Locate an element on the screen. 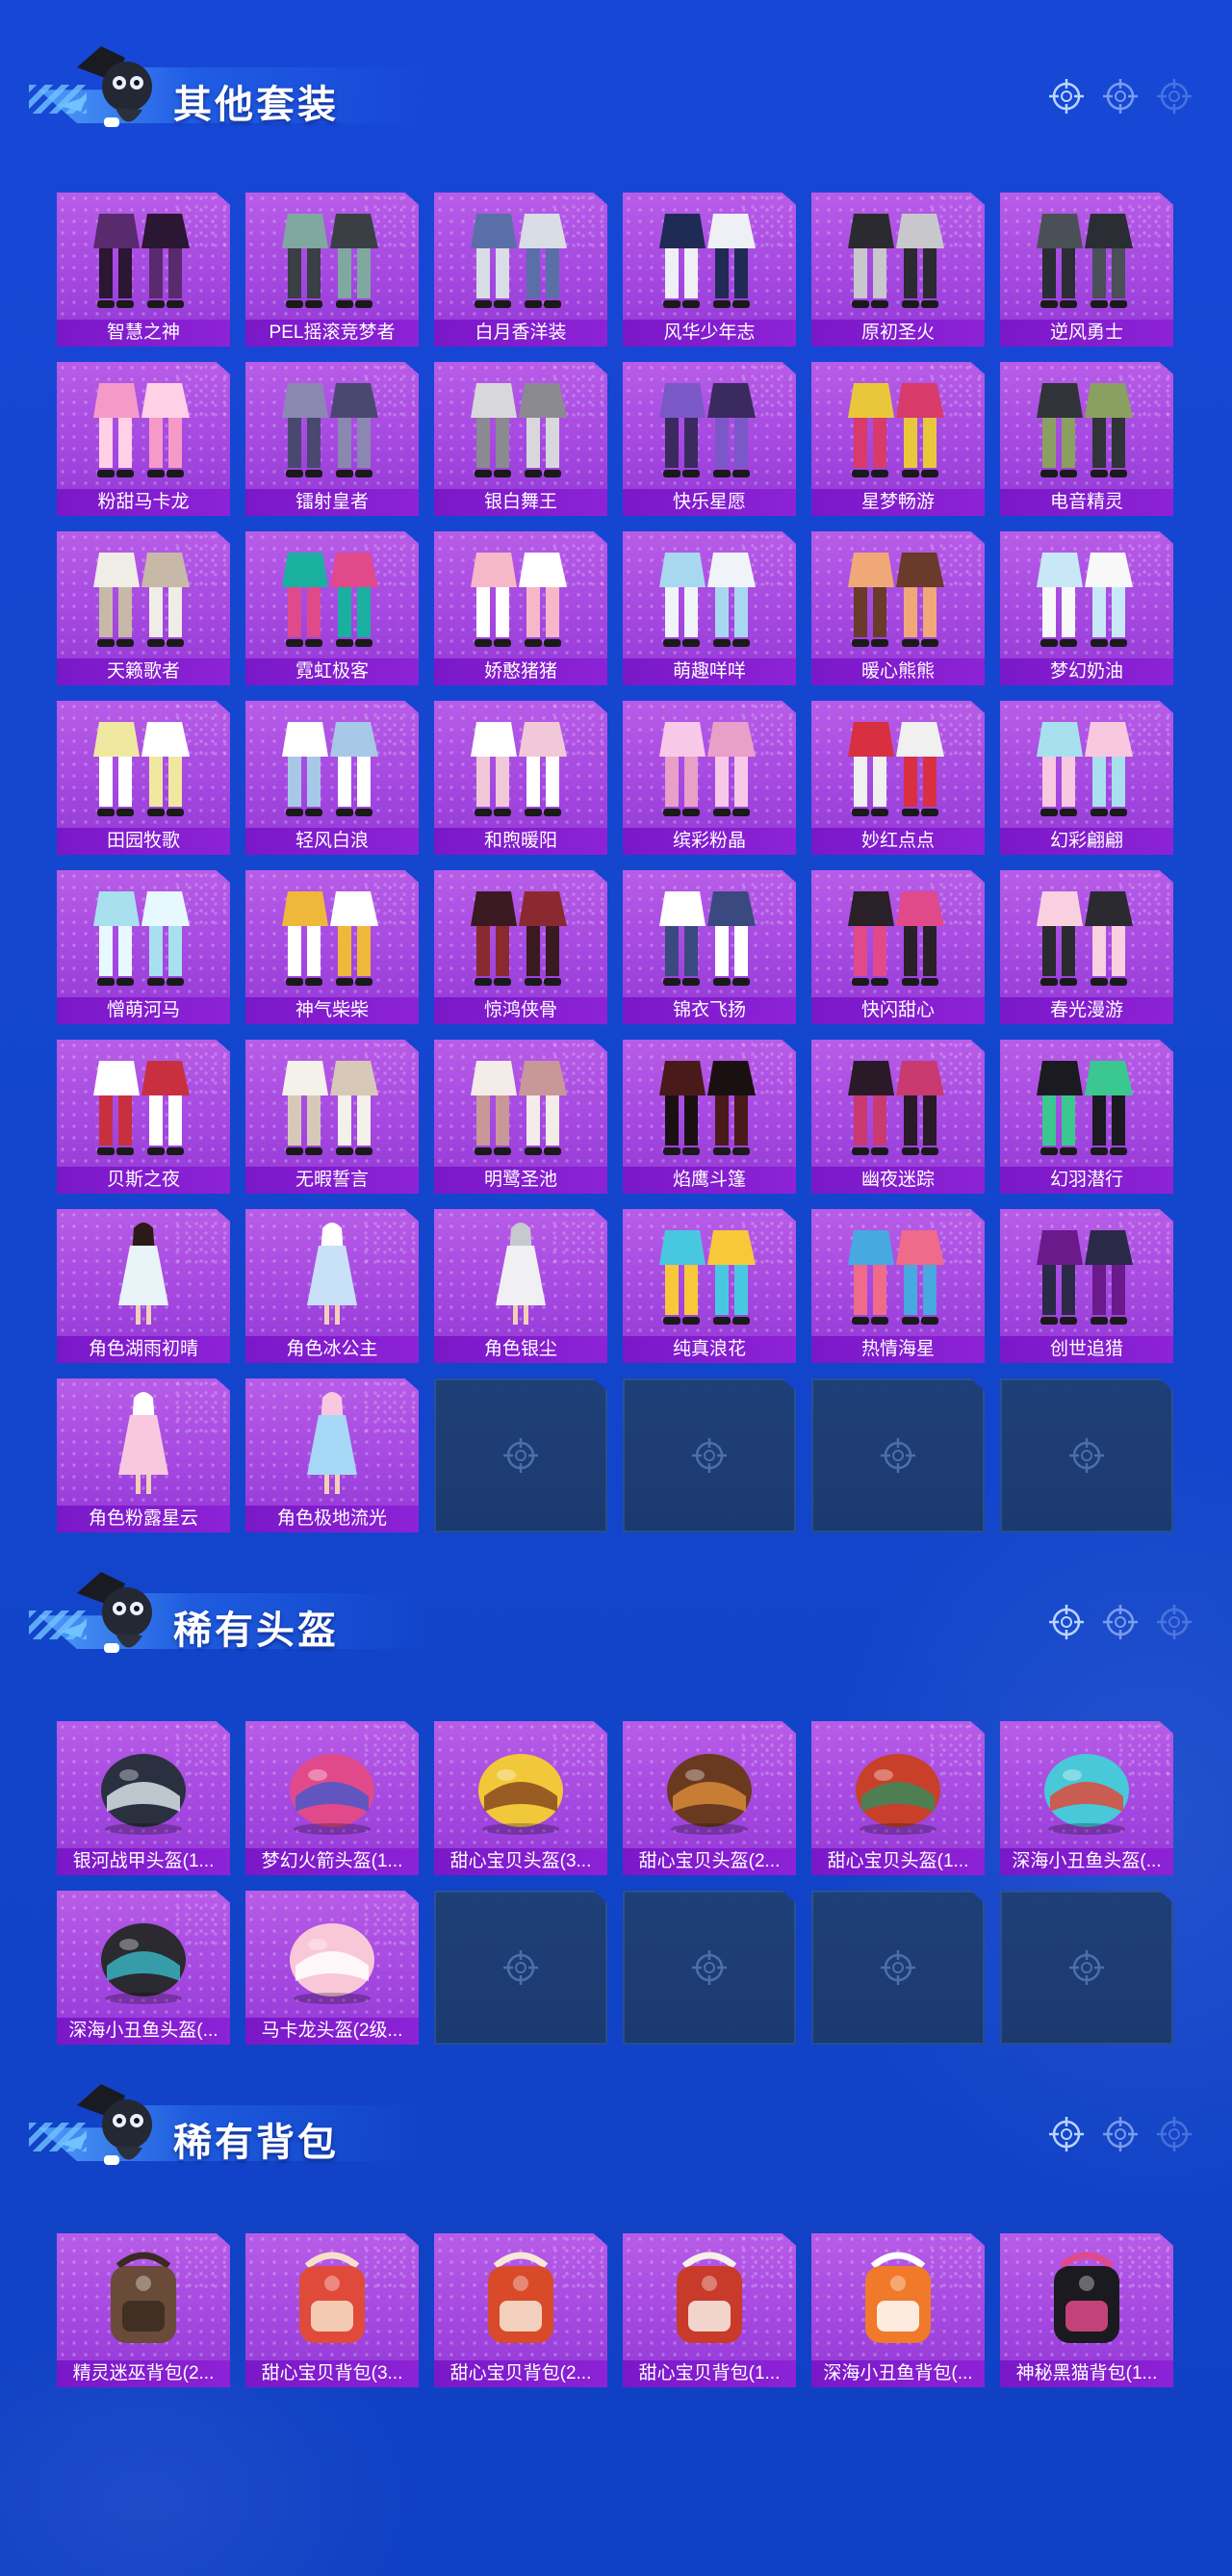 The height and width of the screenshot is (2576, 1232). item-label: 天籁歌者 is located at coordinates (143, 671).